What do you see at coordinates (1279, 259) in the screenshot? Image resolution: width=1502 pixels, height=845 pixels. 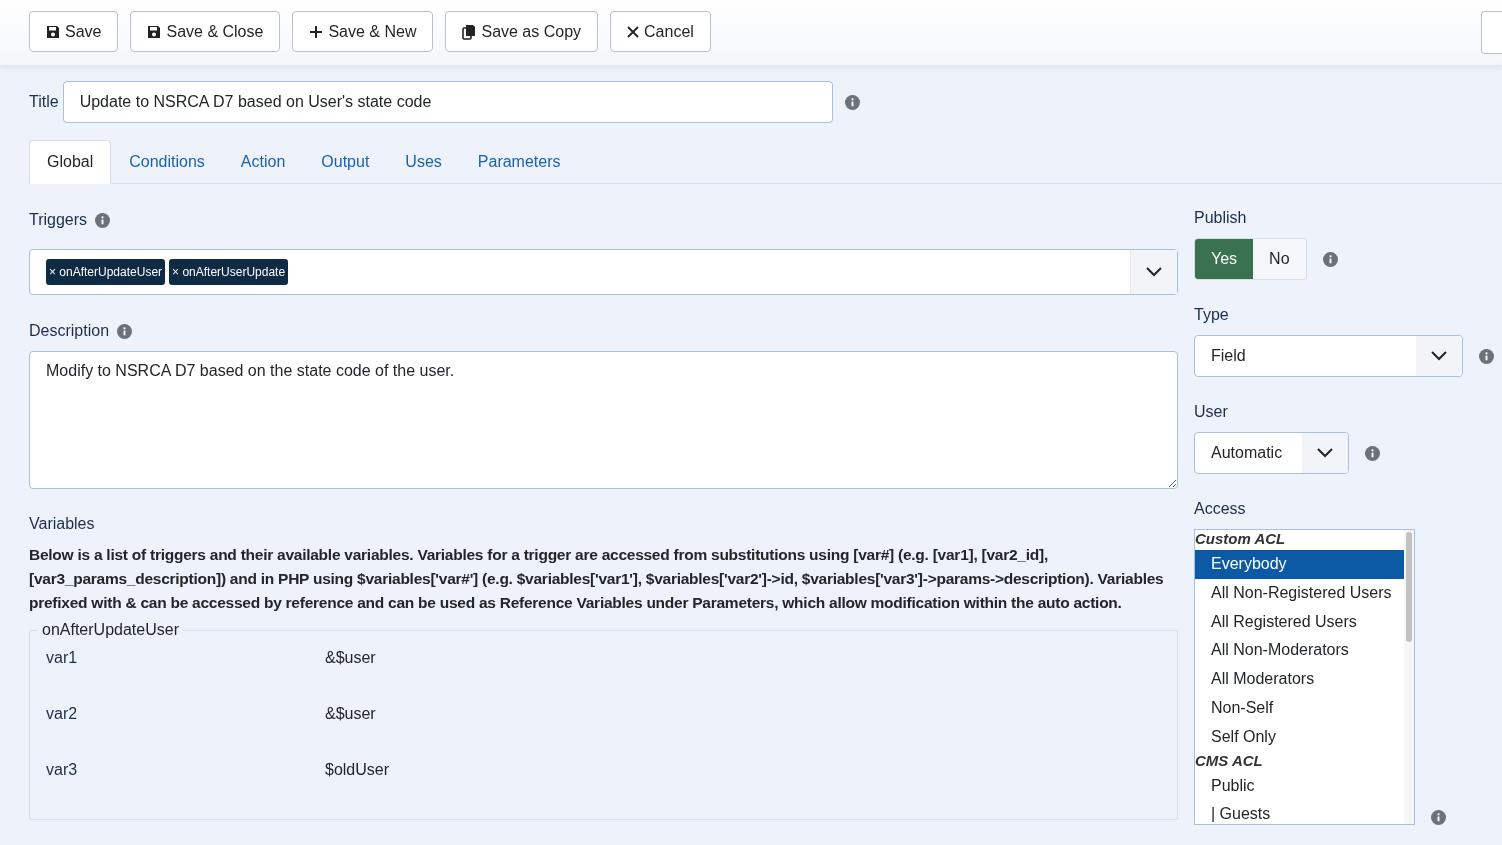 I see `publish-option: No` at bounding box center [1279, 259].